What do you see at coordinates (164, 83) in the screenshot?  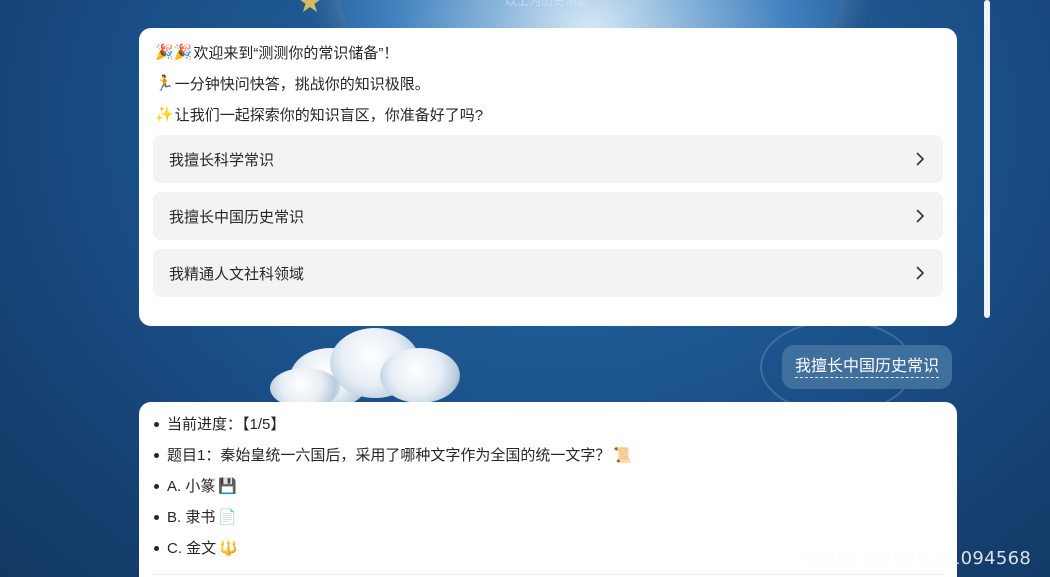 I see `runner-icon: 🏃` at bounding box center [164, 83].